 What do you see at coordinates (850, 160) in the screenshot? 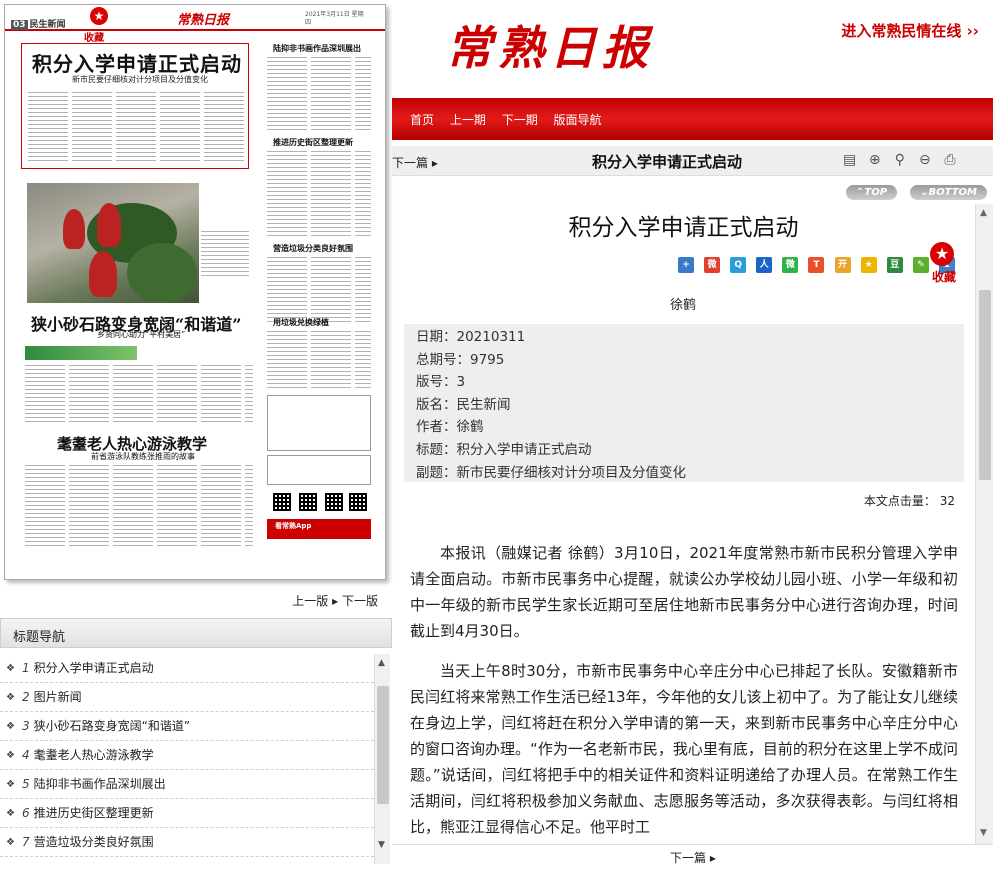
I see `notes-icon: ▤` at bounding box center [850, 160].